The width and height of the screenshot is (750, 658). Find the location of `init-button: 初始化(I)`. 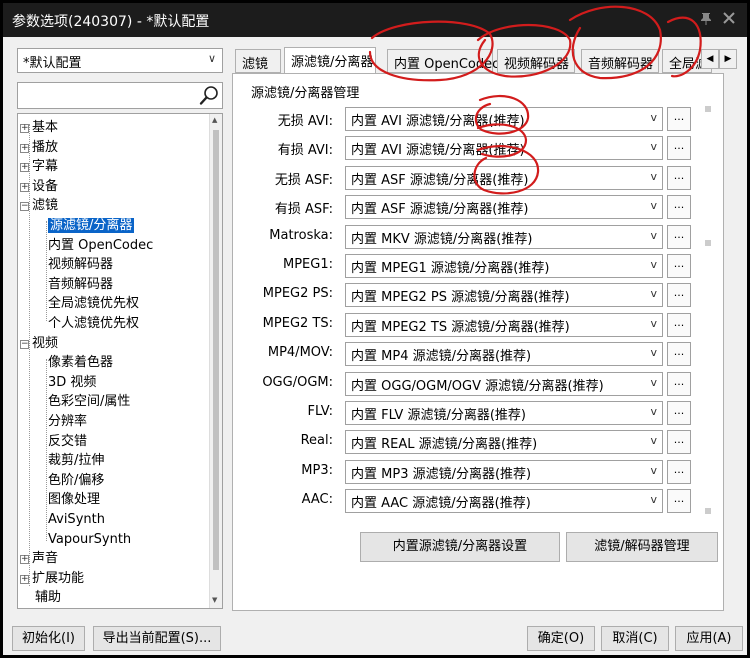

init-button: 初始化(I) is located at coordinates (48, 638).